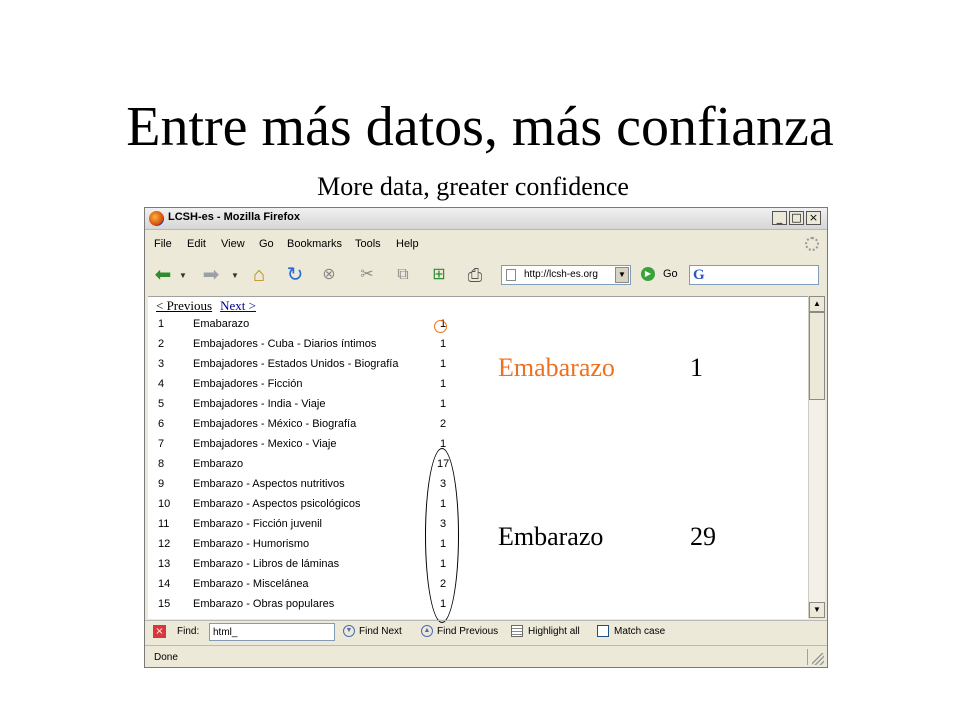  What do you see at coordinates (277, 504) in the screenshot?
I see `subject-heading: Embarazo - Aspectos psicológicos` at bounding box center [277, 504].